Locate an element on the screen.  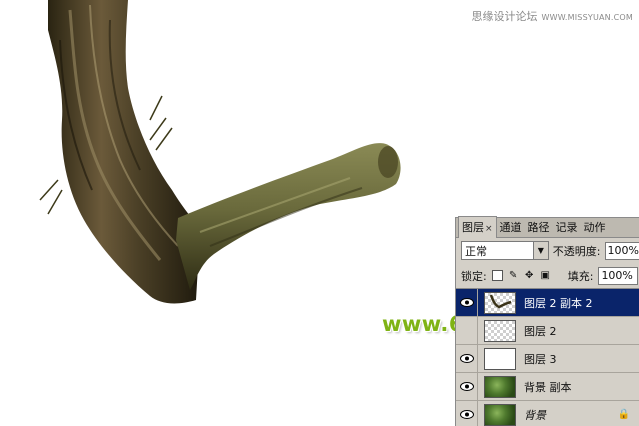
lock-position-icon: ✥ is located at coordinates (529, 275).